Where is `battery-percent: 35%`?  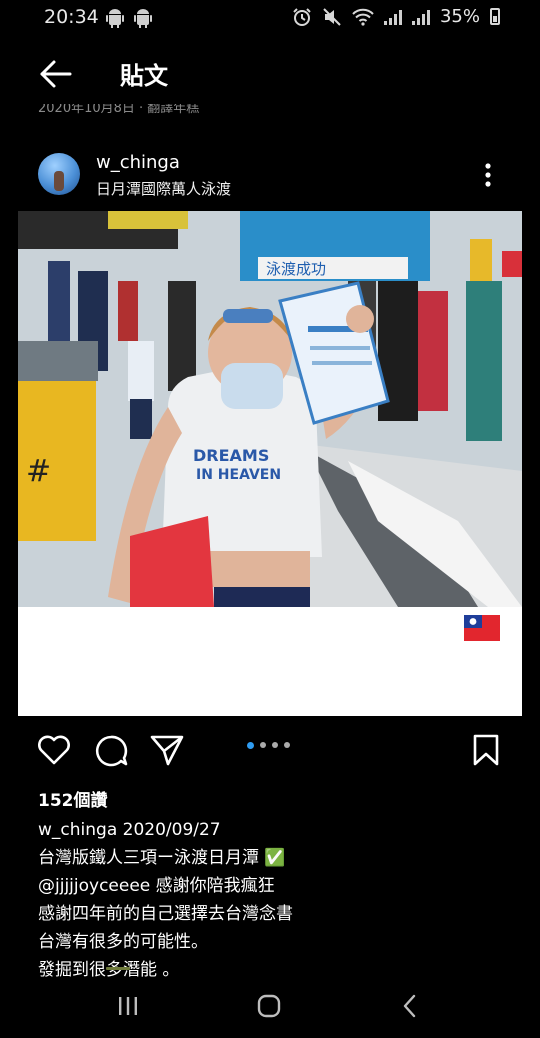
battery-percent: 35% is located at coordinates (459, 16).